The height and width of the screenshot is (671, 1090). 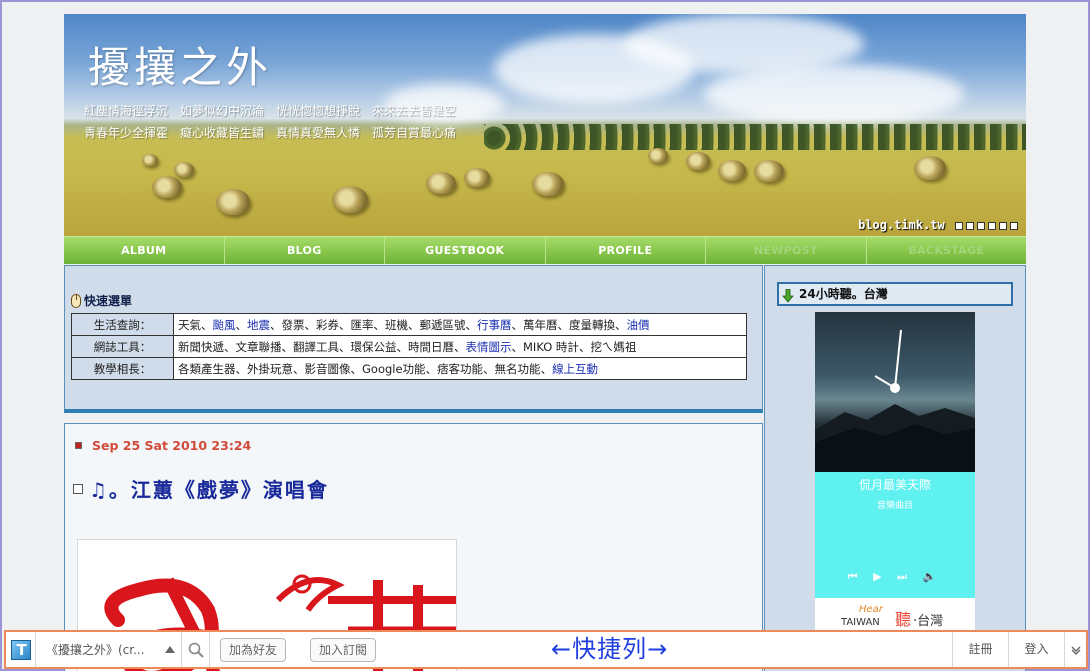 What do you see at coordinates (108, 301) in the screenshot?
I see `quick-menu-title: 快速選單` at bounding box center [108, 301].